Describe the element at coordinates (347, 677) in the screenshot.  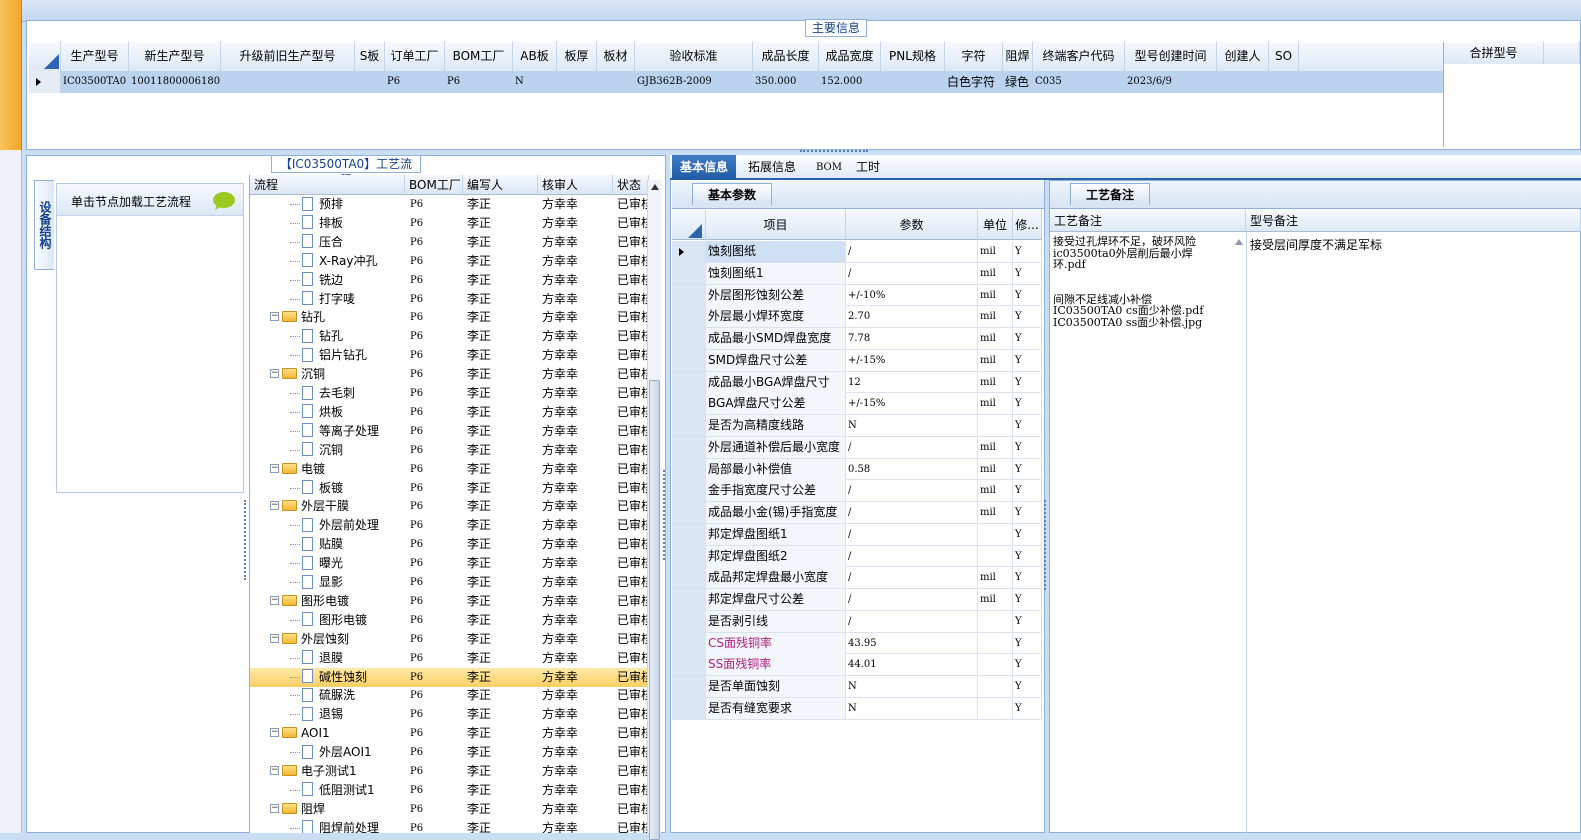
I see `tree-node: 碱性蚀刻` at that location.